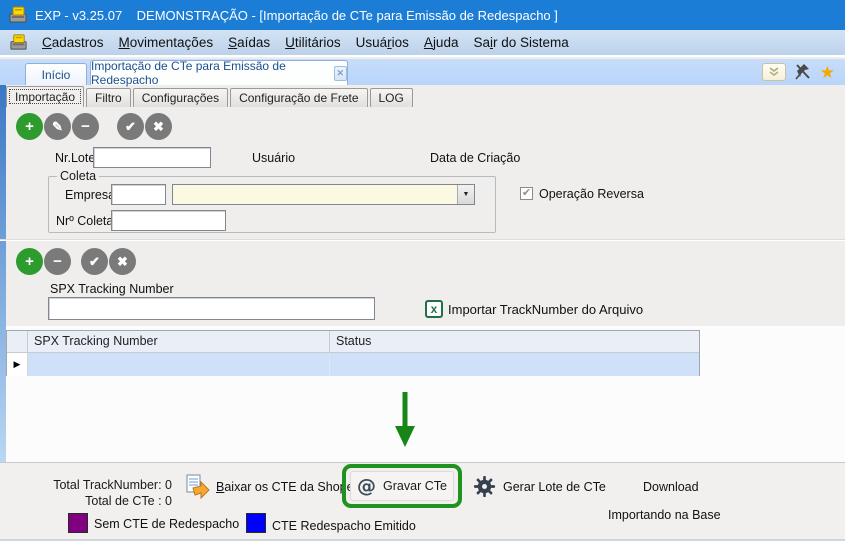 Image resolution: width=845 pixels, height=541 pixels. I want to click on menu-item-ajuda: Ajuda, so click(441, 42).